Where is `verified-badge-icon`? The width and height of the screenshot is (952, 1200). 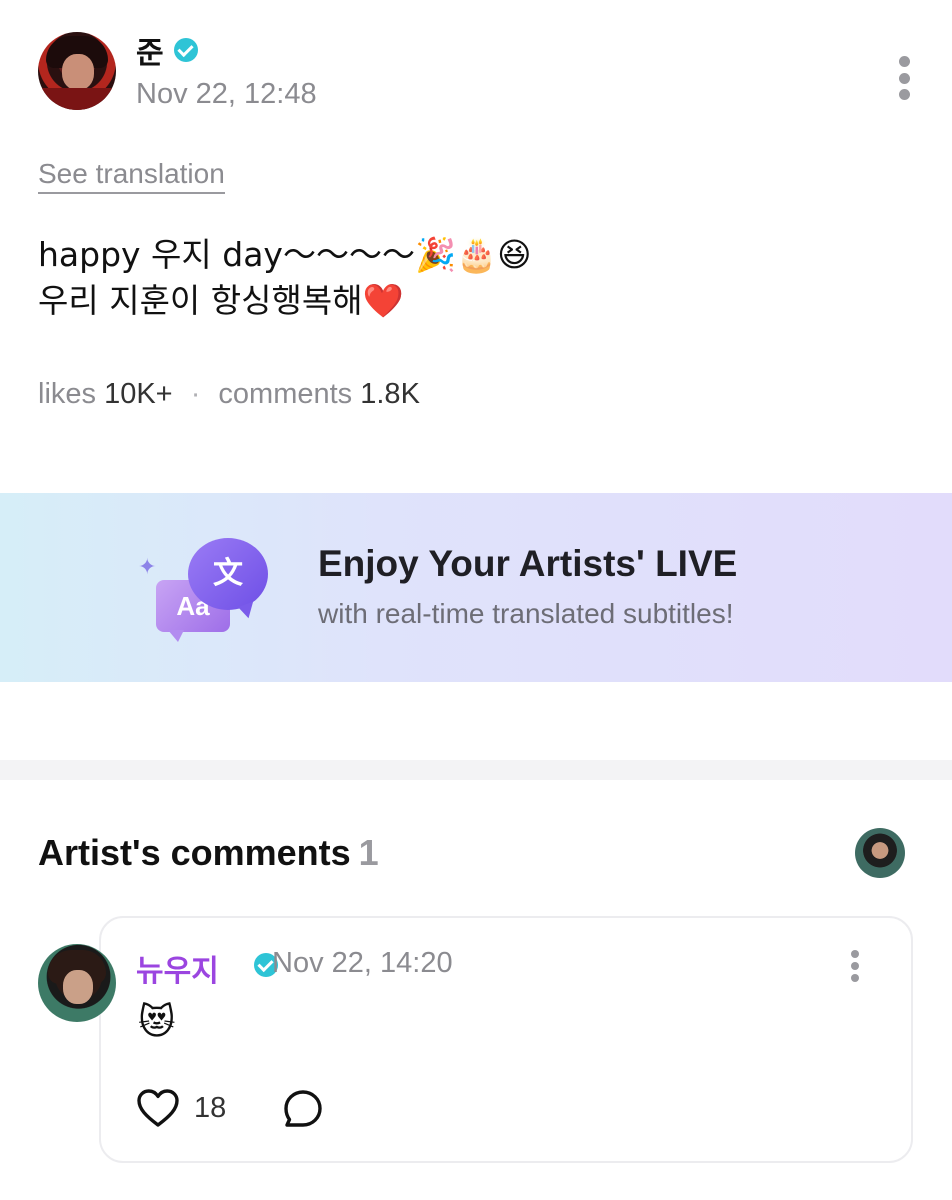
verified-badge-icon is located at coordinates (186, 50).